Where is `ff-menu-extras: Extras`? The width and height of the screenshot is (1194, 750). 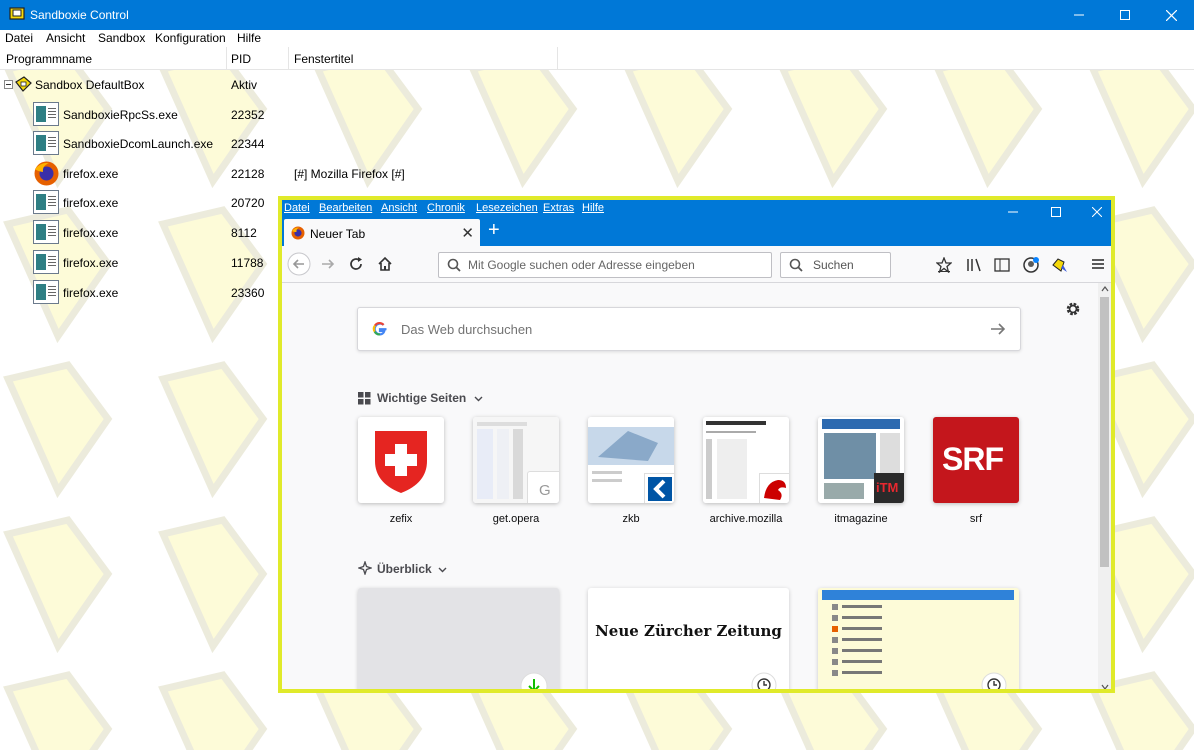
ff-menu-extras: Extras is located at coordinates (558, 208).